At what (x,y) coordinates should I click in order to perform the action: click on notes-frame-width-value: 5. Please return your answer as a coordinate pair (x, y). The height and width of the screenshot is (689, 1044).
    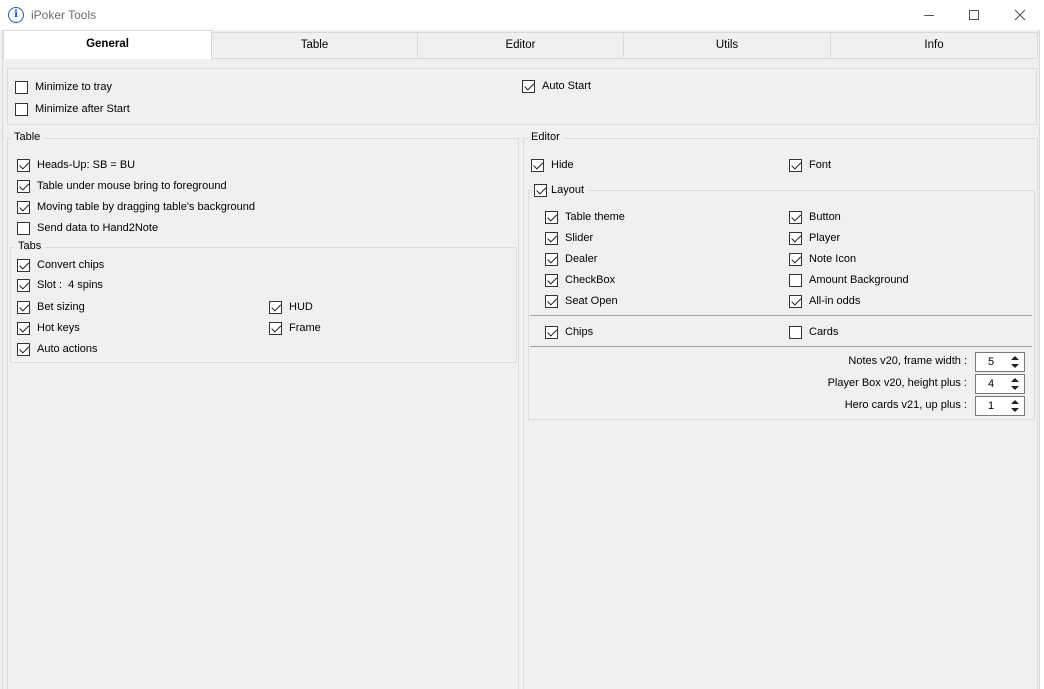
    Looking at the image, I should click on (991, 362).